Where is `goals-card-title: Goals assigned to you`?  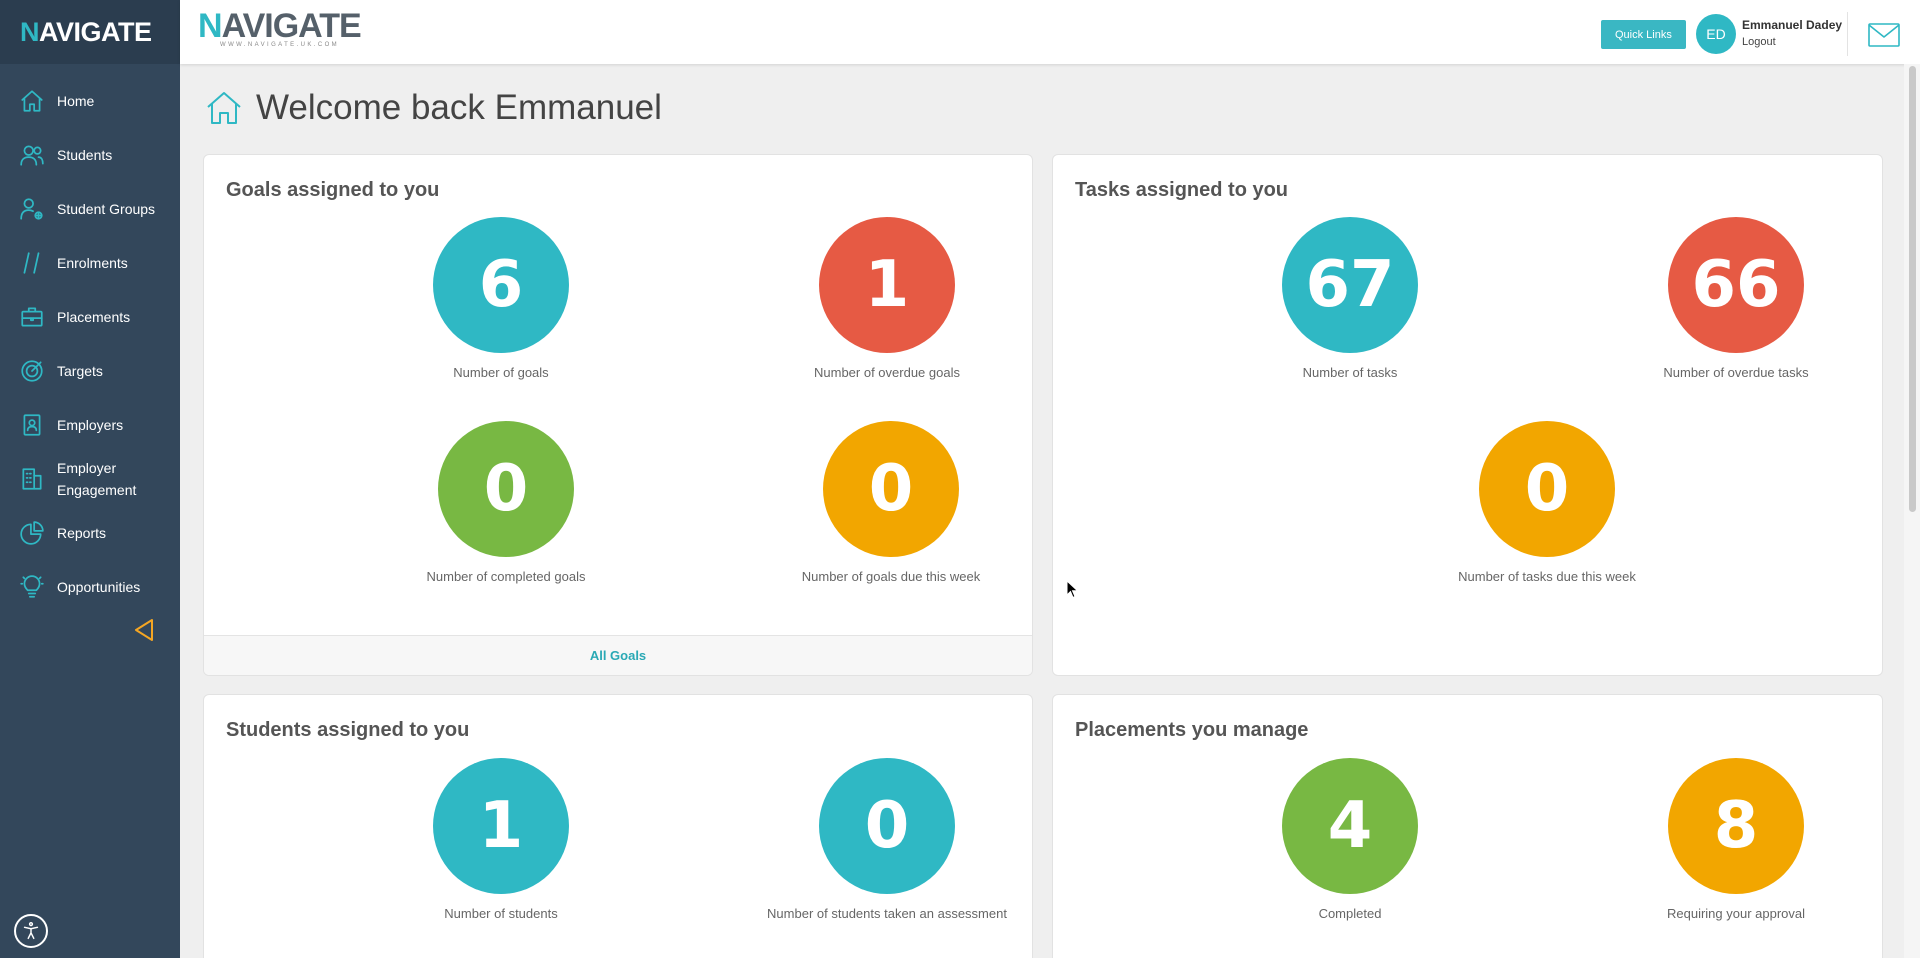 goals-card-title: Goals assigned to you is located at coordinates (333, 190).